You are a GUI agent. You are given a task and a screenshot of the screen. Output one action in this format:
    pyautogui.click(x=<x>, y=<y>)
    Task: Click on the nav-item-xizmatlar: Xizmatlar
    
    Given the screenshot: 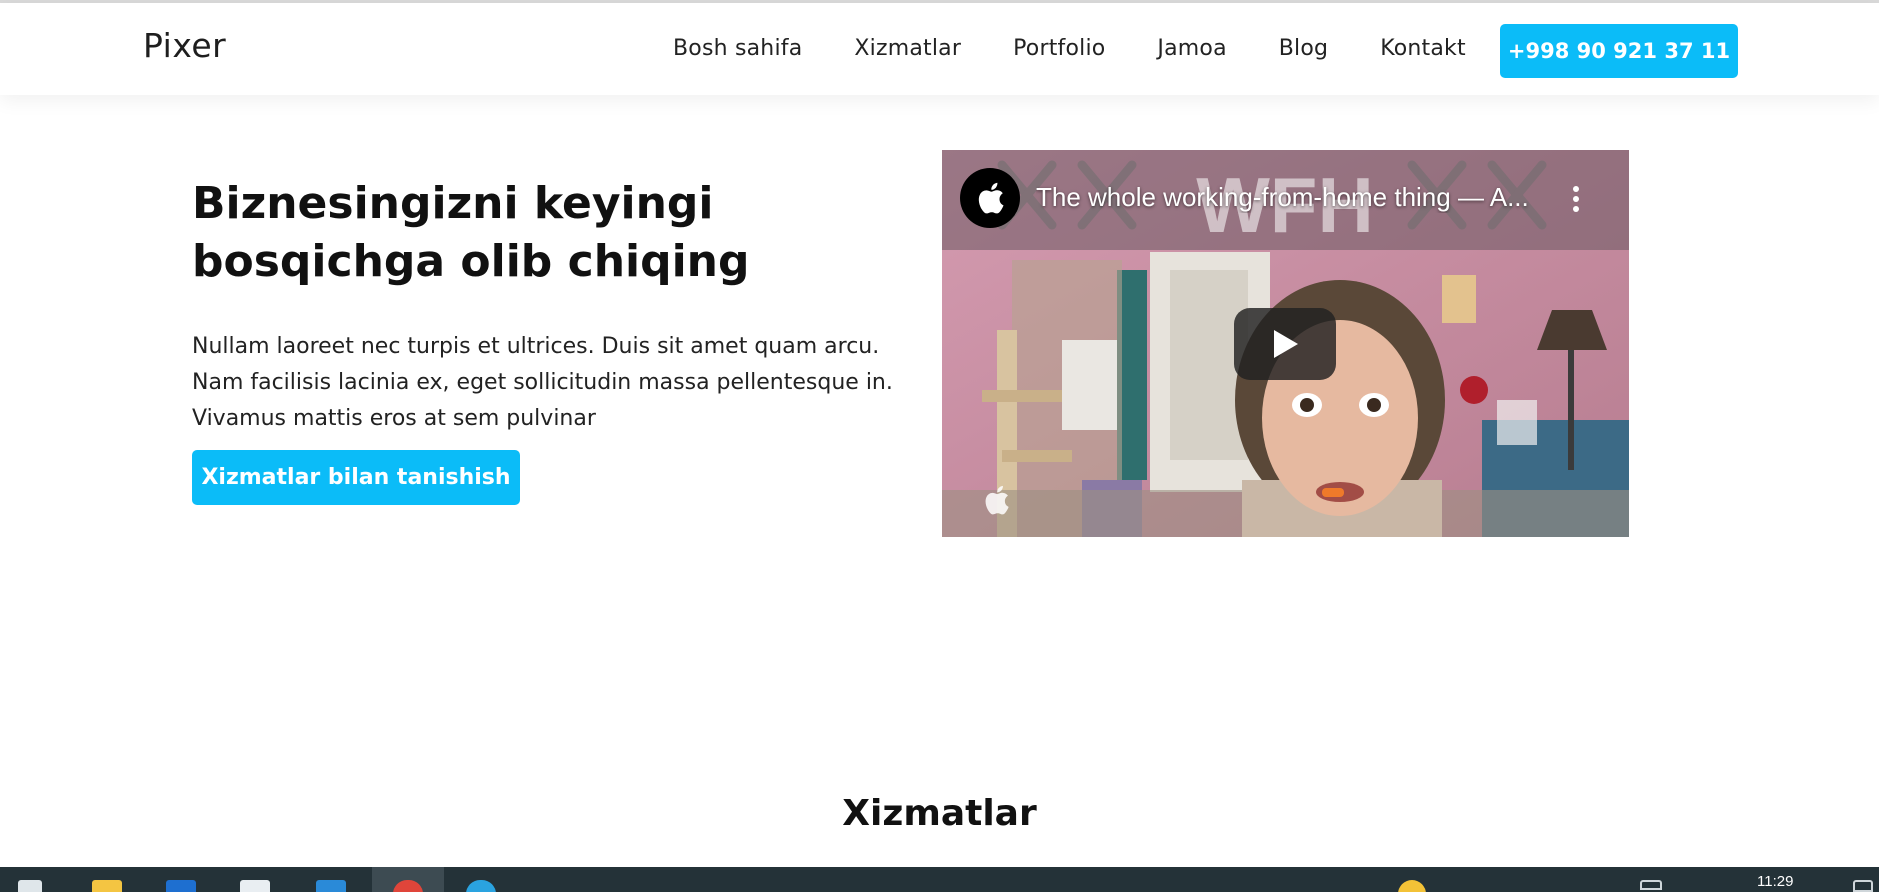 What is the action you would take?
    pyautogui.click(x=907, y=48)
    